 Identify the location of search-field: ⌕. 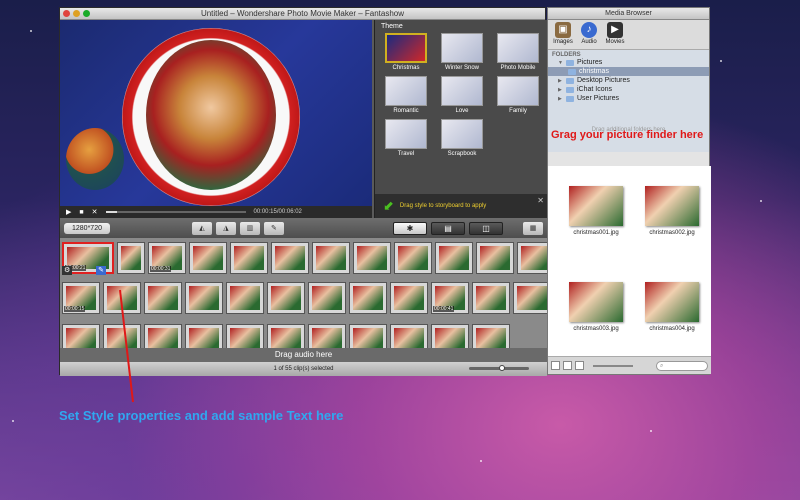
(682, 365).